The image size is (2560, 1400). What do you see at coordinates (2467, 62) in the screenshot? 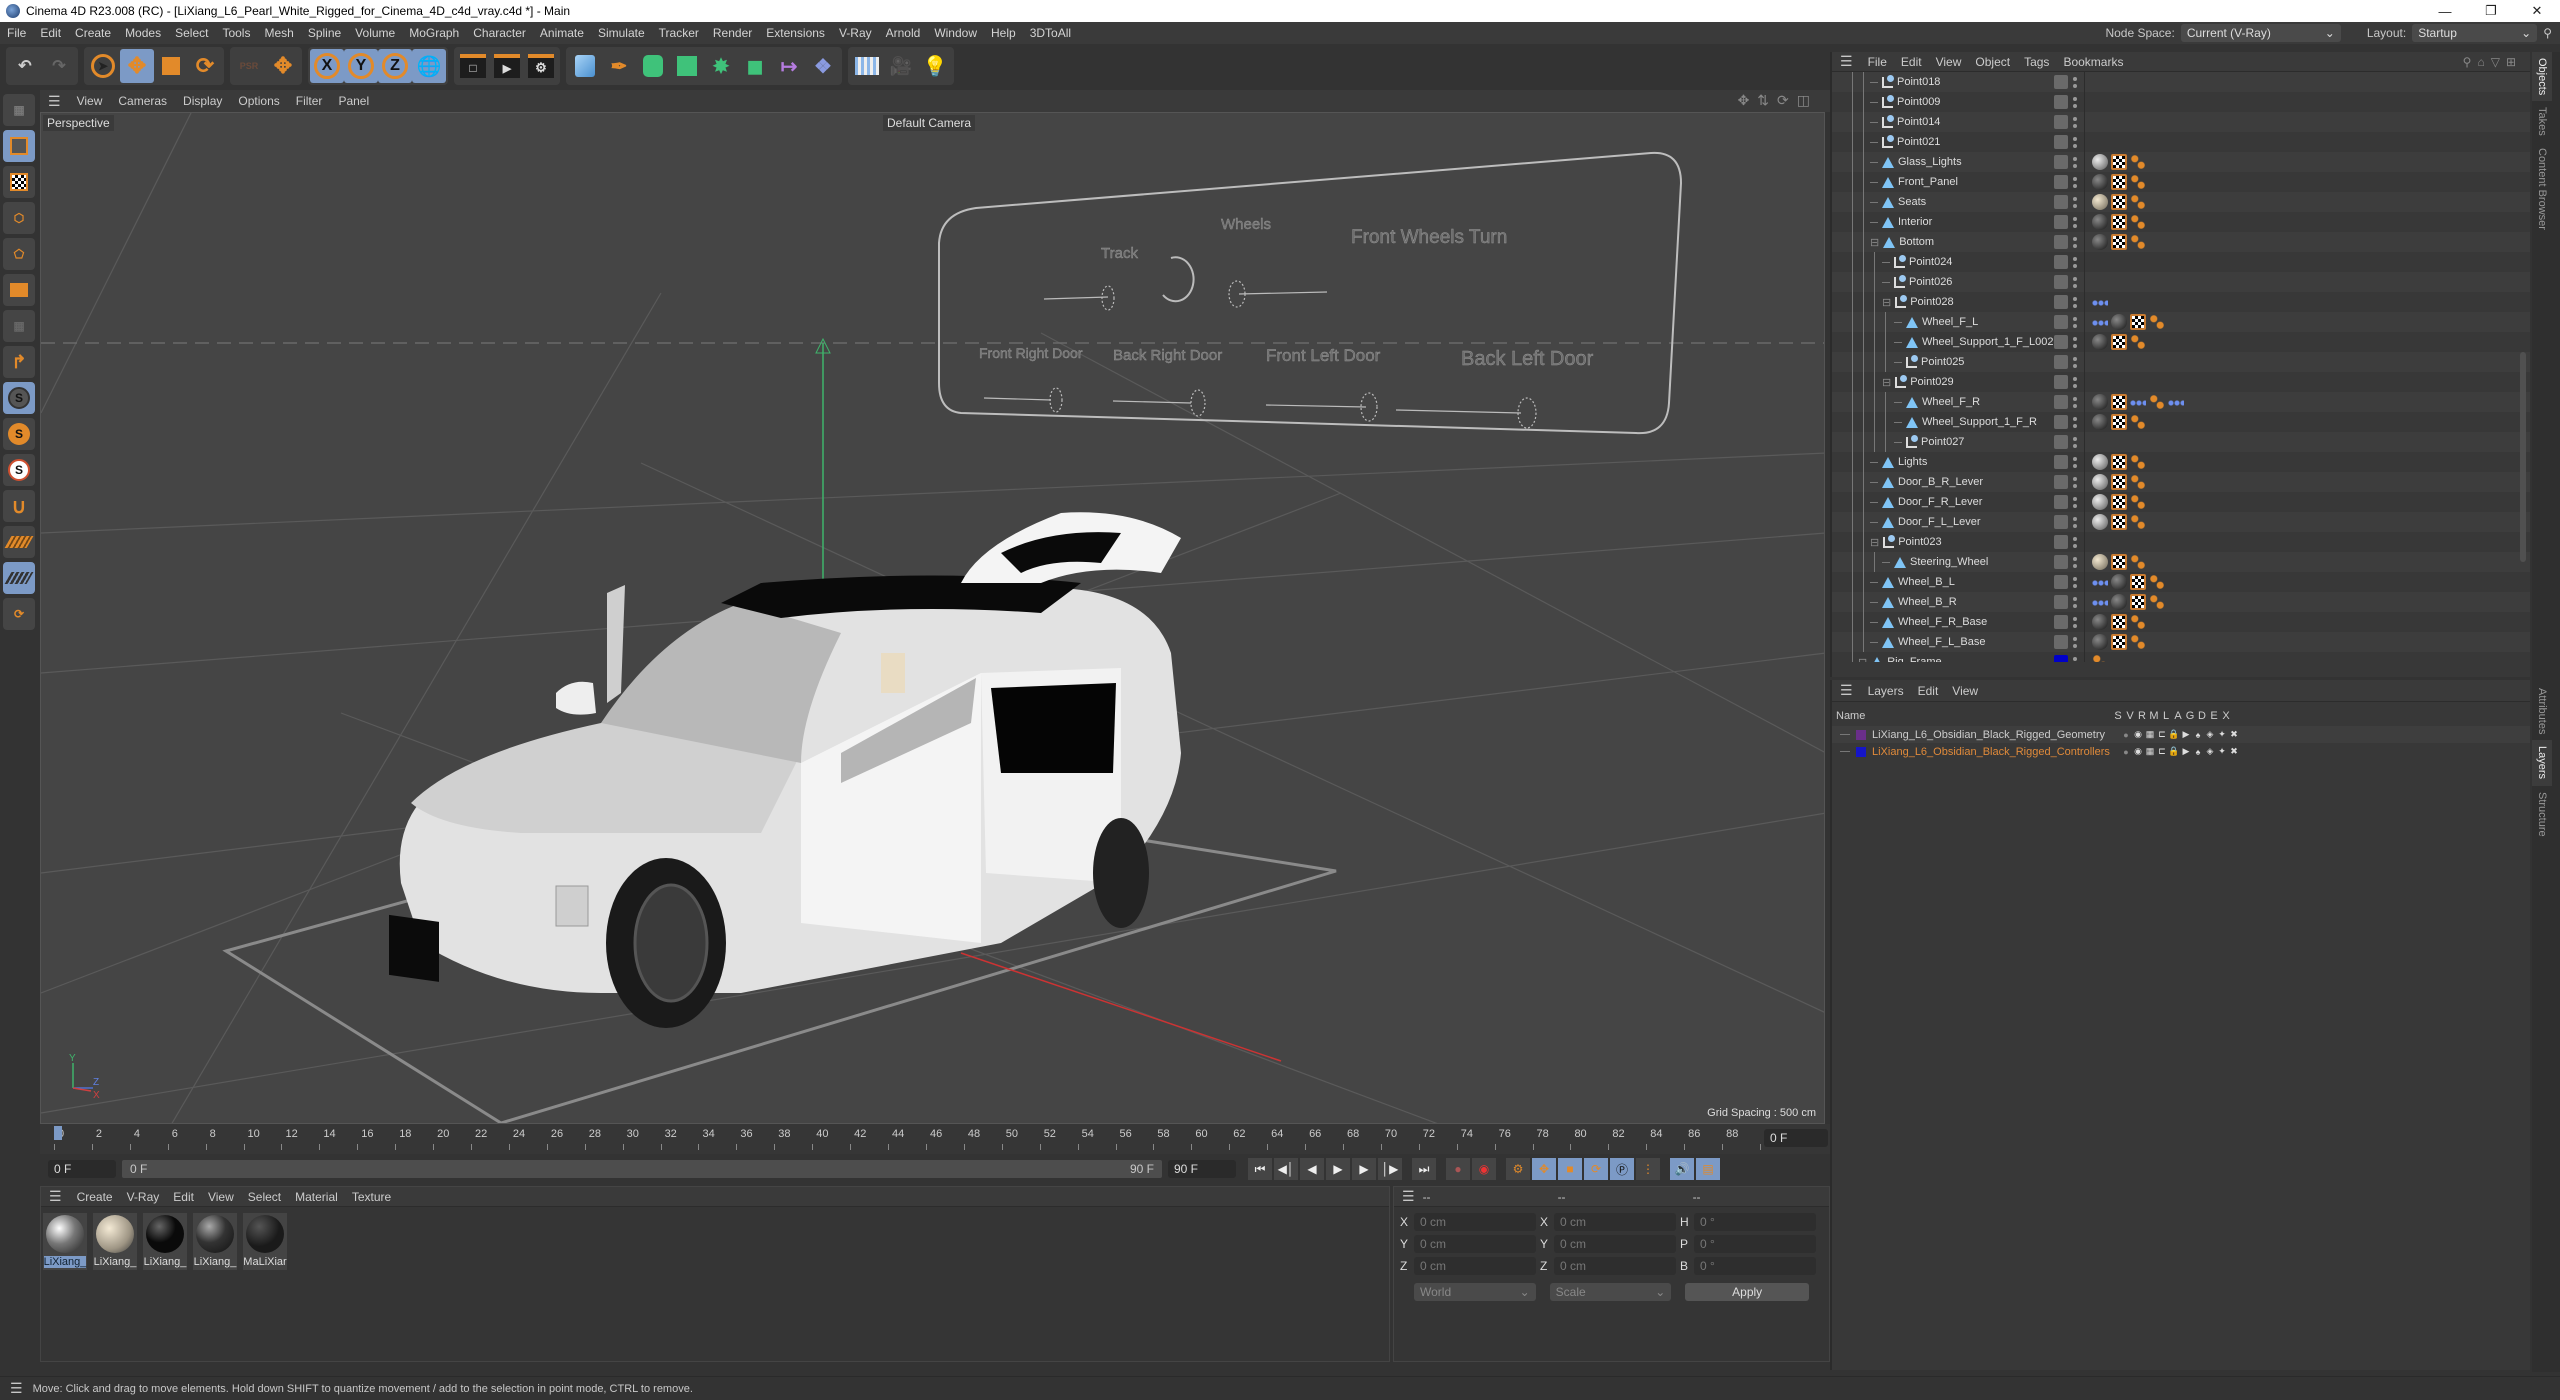
I see `search-icon: ⚲` at bounding box center [2467, 62].